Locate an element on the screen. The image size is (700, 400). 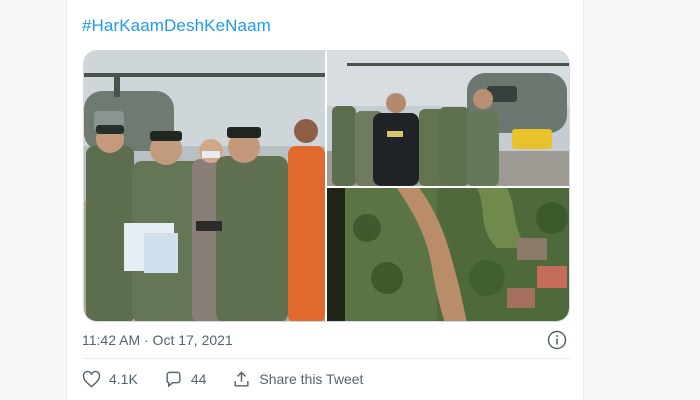
left-gutter is located at coordinates (33, 200).